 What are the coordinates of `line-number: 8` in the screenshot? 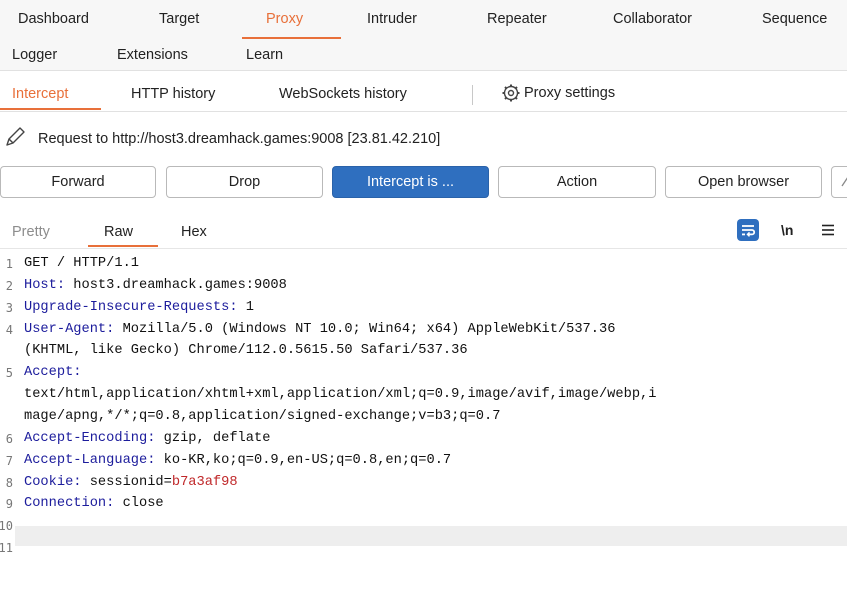 It's located at (9, 482).